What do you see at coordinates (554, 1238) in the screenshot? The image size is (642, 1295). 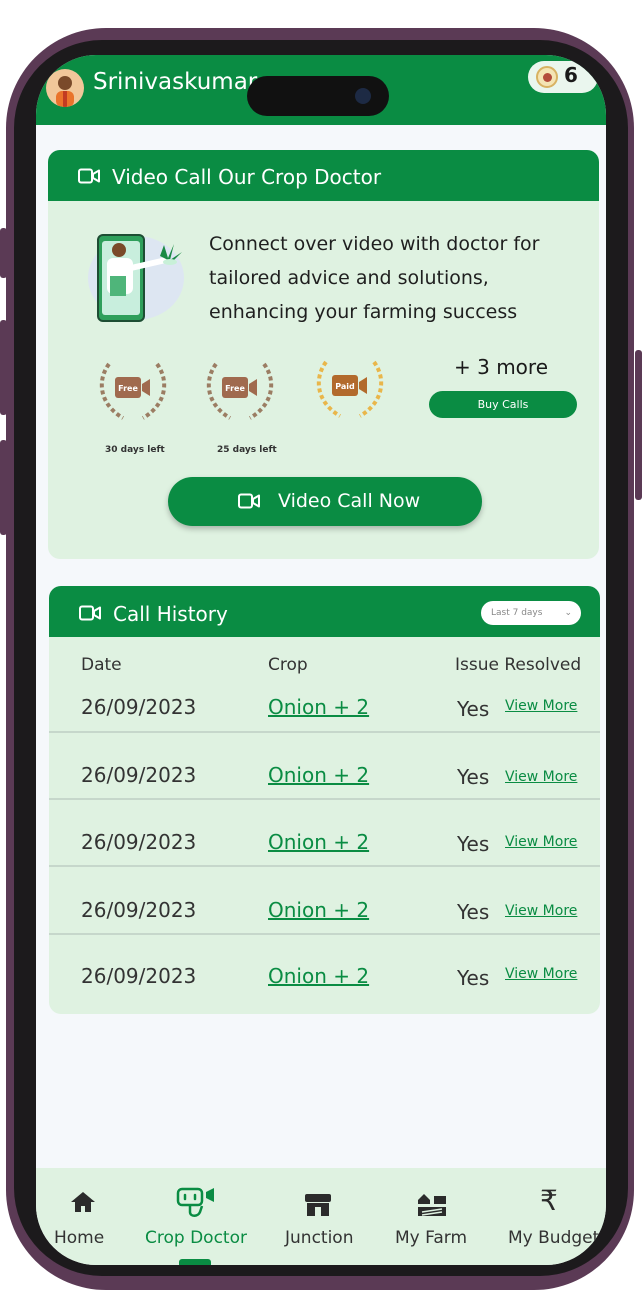 I see `nav-label-my-budget: My Budget` at bounding box center [554, 1238].